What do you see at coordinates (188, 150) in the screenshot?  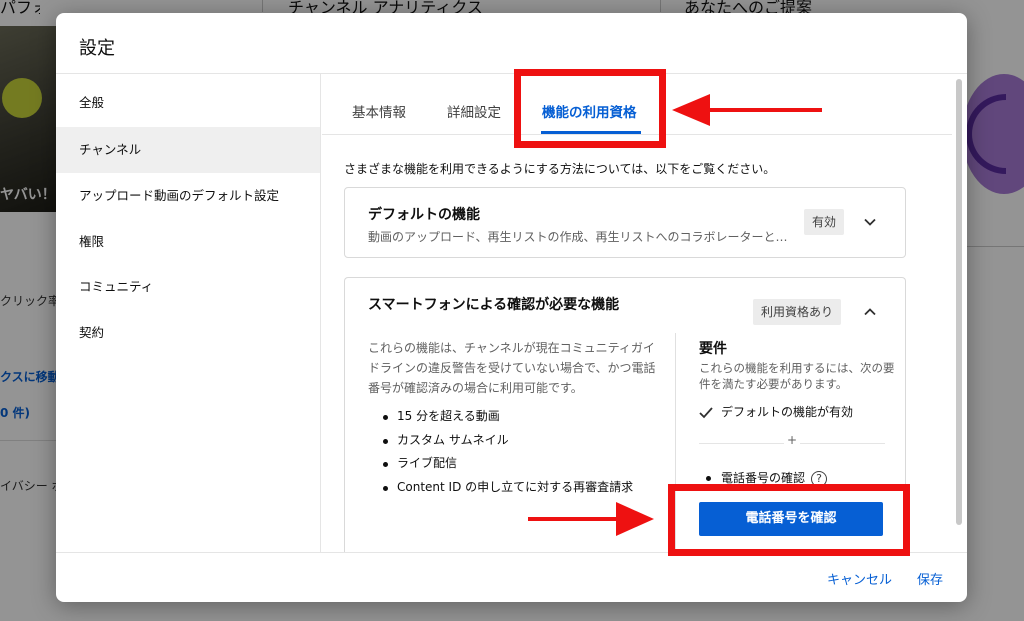 I see `sidebar-item-channel: チャンネル` at bounding box center [188, 150].